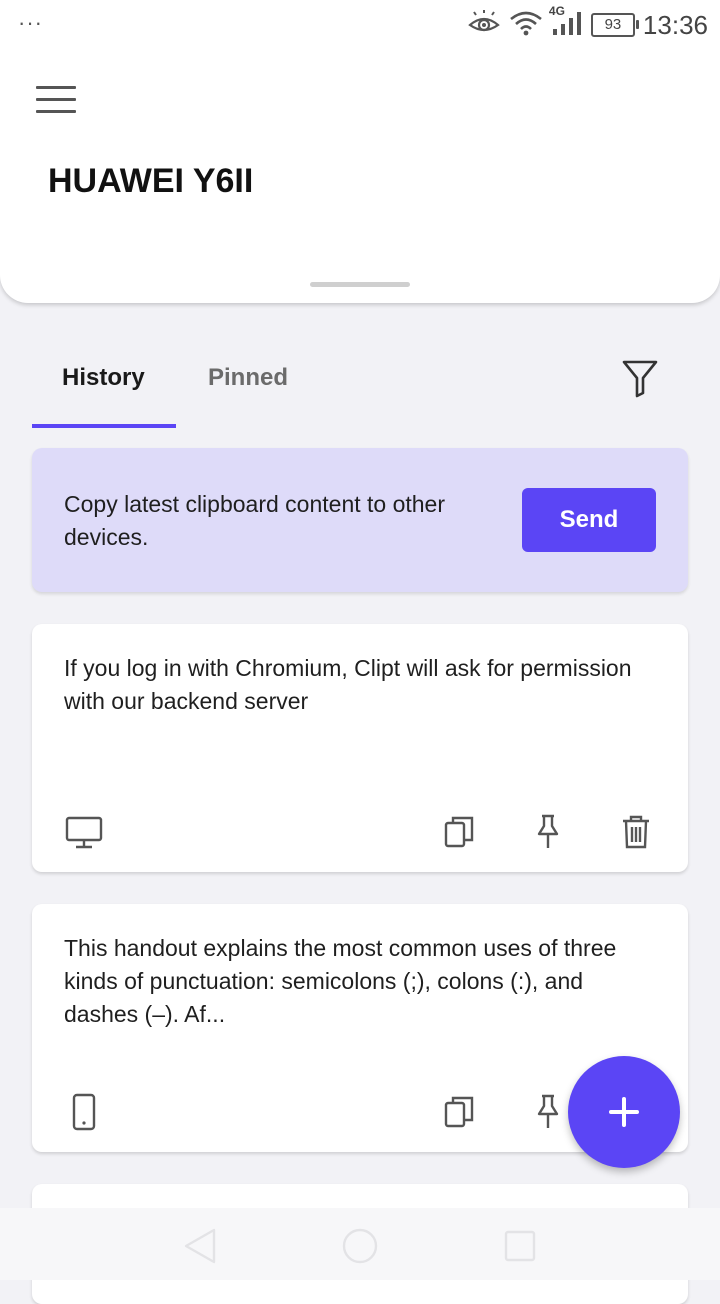 This screenshot has width=720, height=1304. I want to click on delete-button, so click(636, 832).